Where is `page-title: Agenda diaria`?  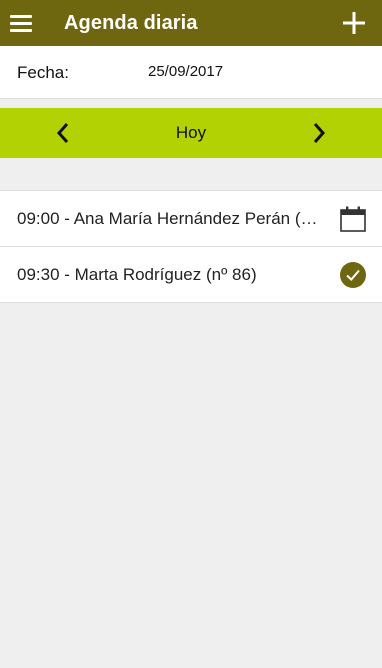
page-title: Agenda diaria is located at coordinates (131, 23).